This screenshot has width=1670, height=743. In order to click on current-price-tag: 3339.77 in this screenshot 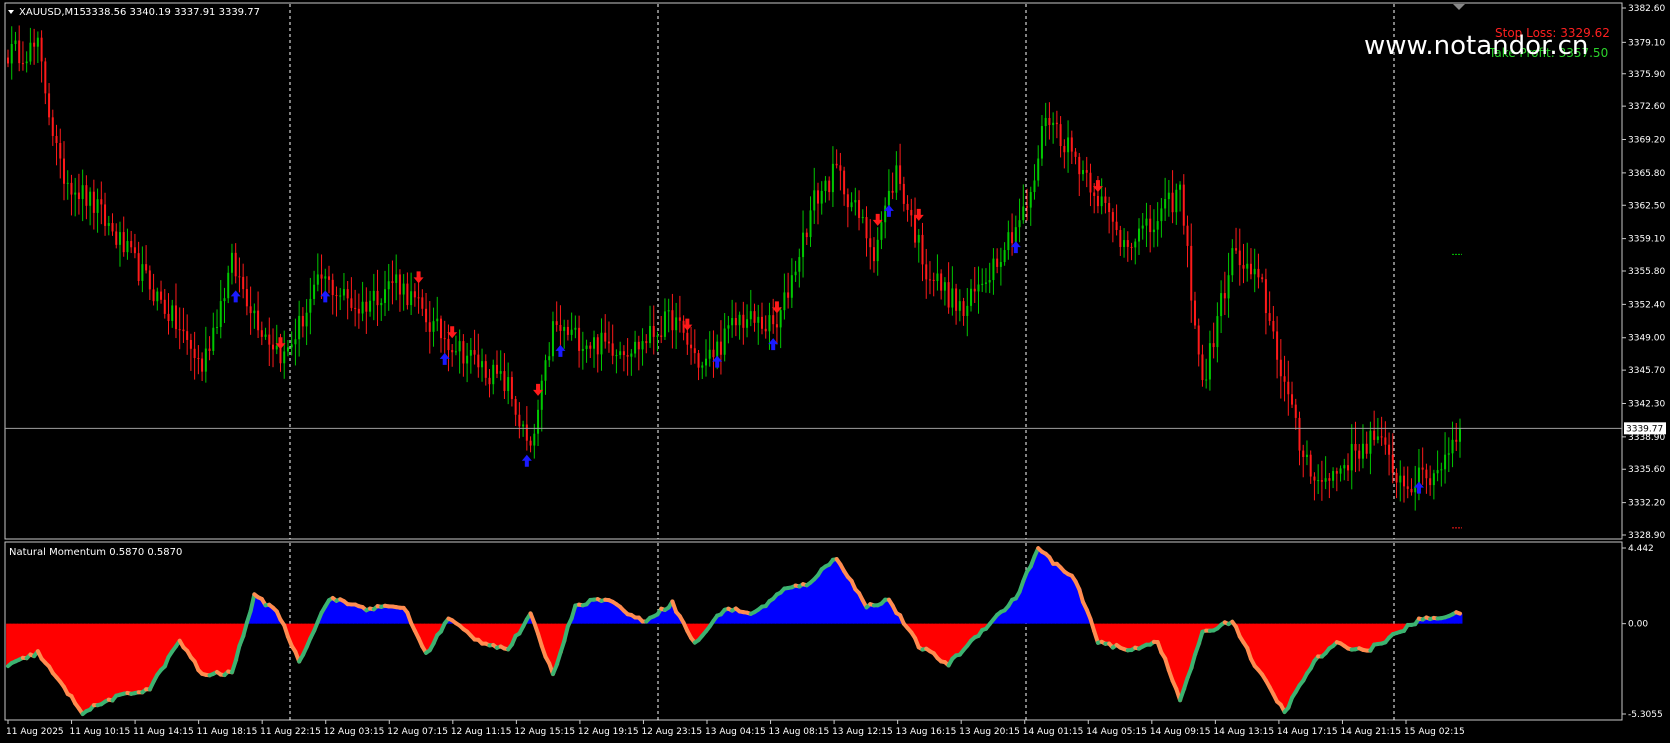, I will do `click(1645, 428)`.